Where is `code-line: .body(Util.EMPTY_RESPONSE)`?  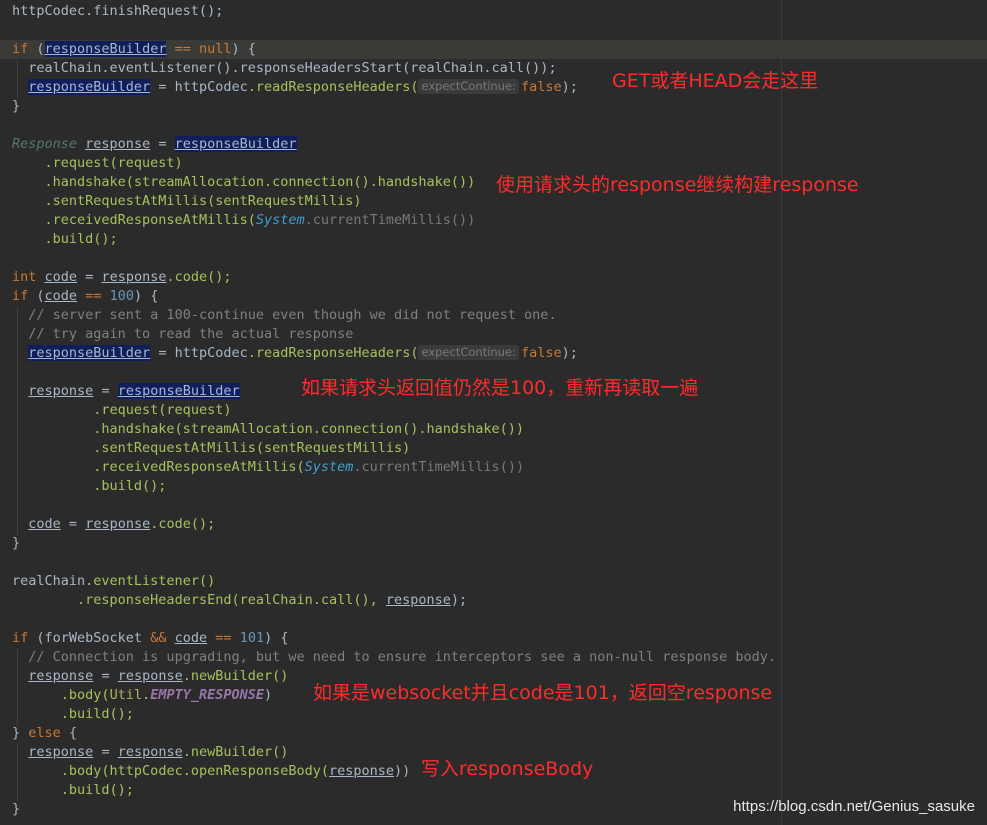
code-line: .body(Util.EMPTY_RESPONSE) is located at coordinates (166, 695).